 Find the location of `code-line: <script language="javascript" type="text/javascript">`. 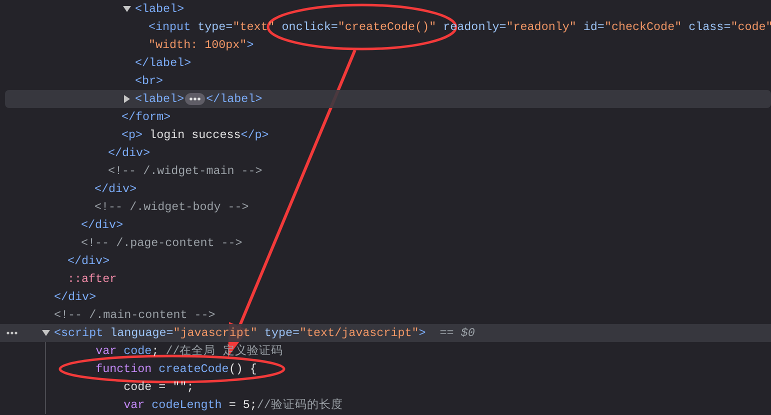

code-line: <script language="javascript" type="text/javascript"> is located at coordinates (240, 333).